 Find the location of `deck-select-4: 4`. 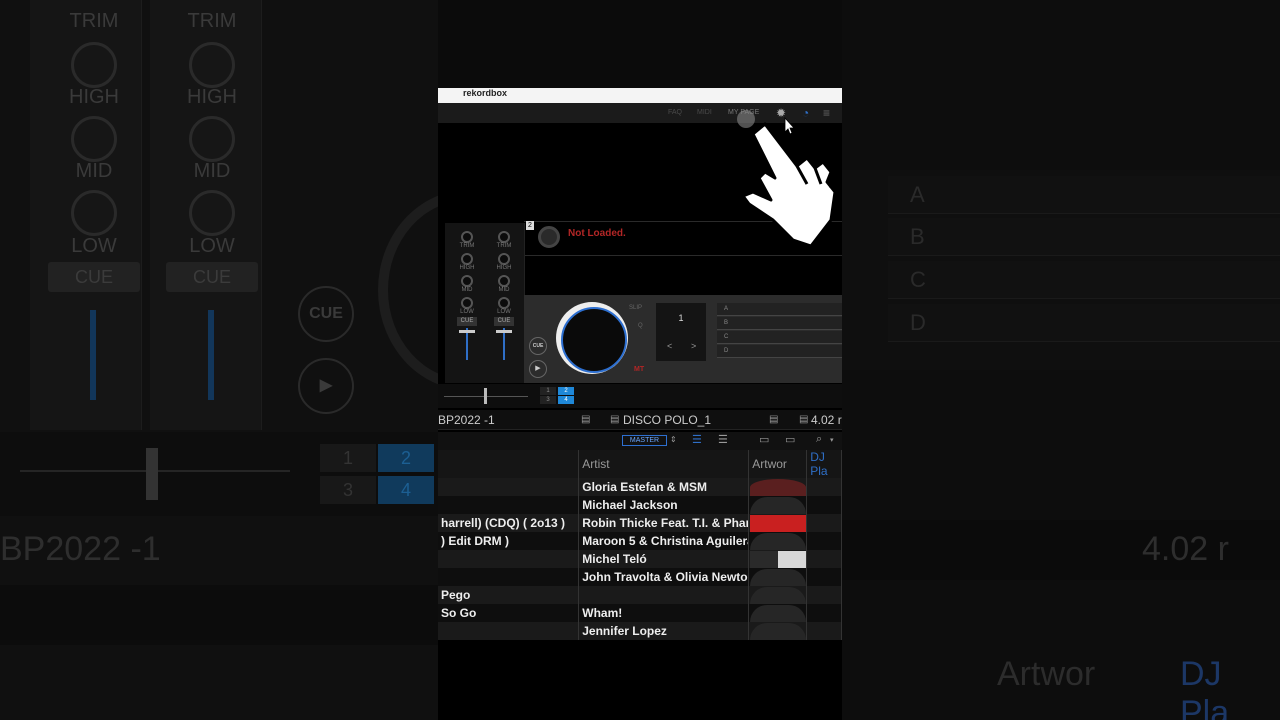

deck-select-4: 4 is located at coordinates (566, 400).